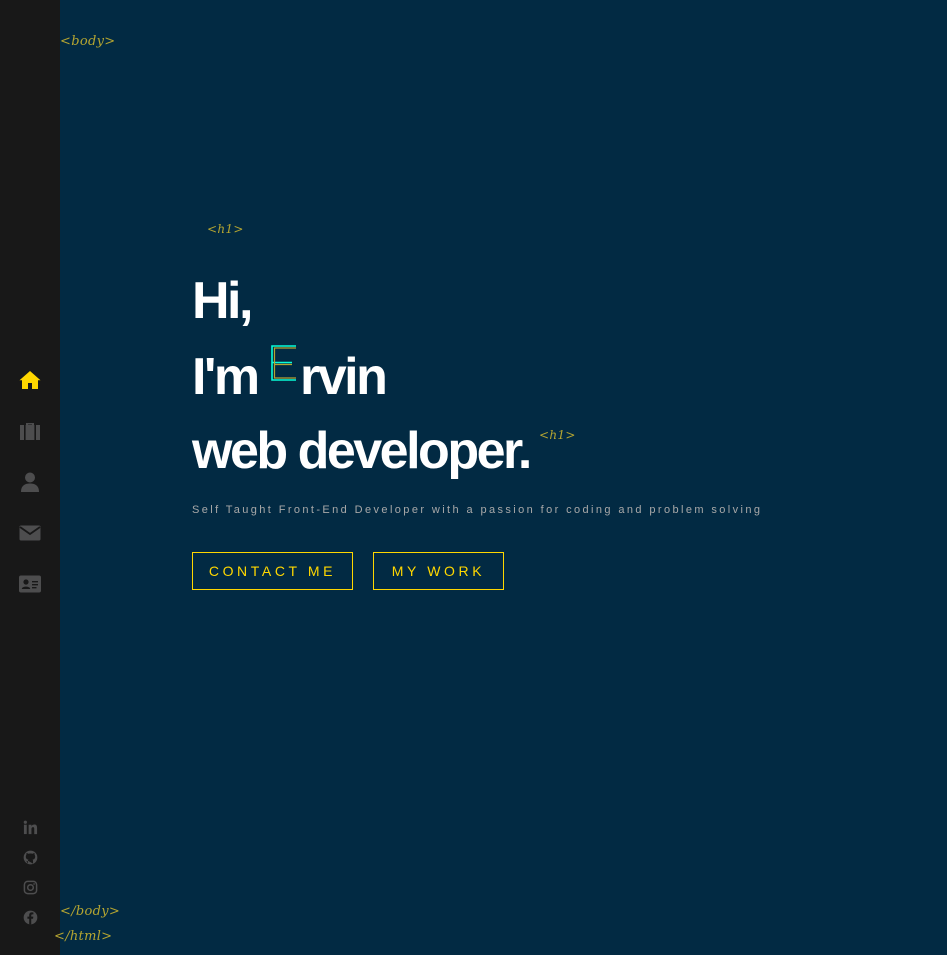 This screenshot has width=947, height=955. What do you see at coordinates (30, 431) in the screenshot?
I see `briefcase-icon` at bounding box center [30, 431].